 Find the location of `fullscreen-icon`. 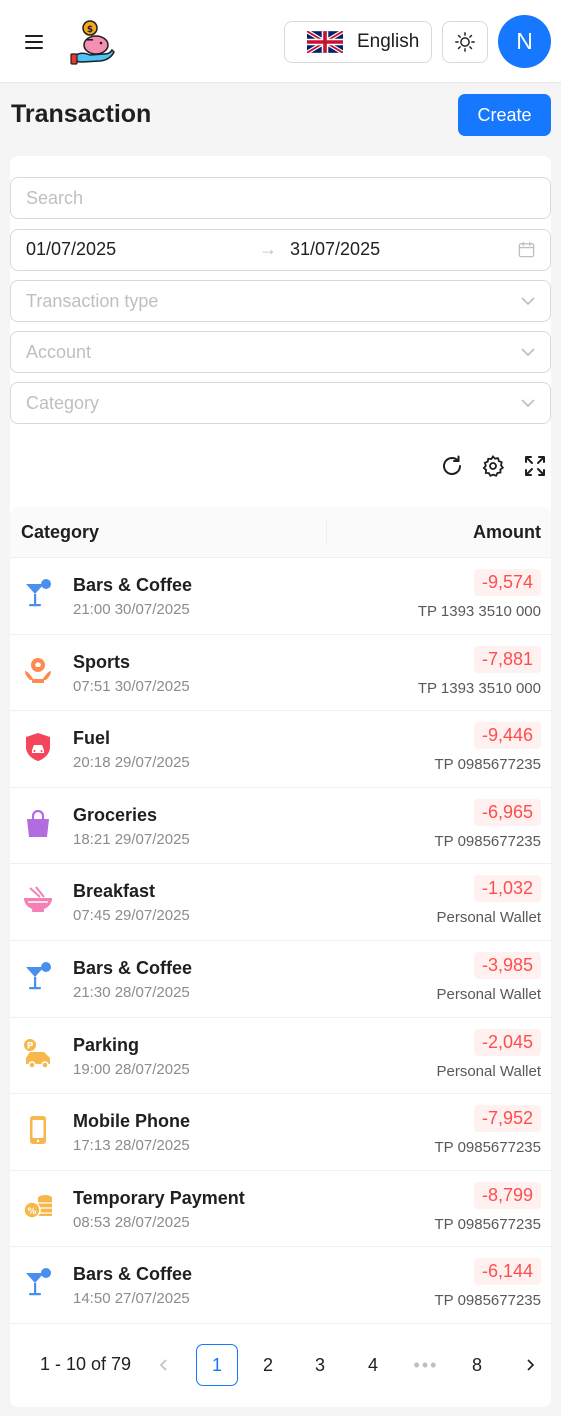

fullscreen-icon is located at coordinates (535, 466).